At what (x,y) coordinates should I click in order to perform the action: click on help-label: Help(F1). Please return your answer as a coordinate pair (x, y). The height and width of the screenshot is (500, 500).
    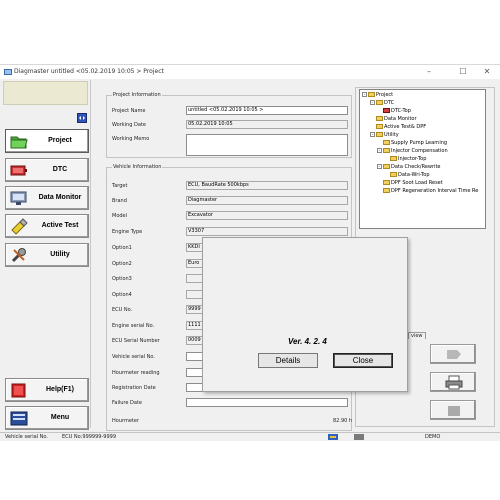
    Looking at the image, I should click on (60, 389).